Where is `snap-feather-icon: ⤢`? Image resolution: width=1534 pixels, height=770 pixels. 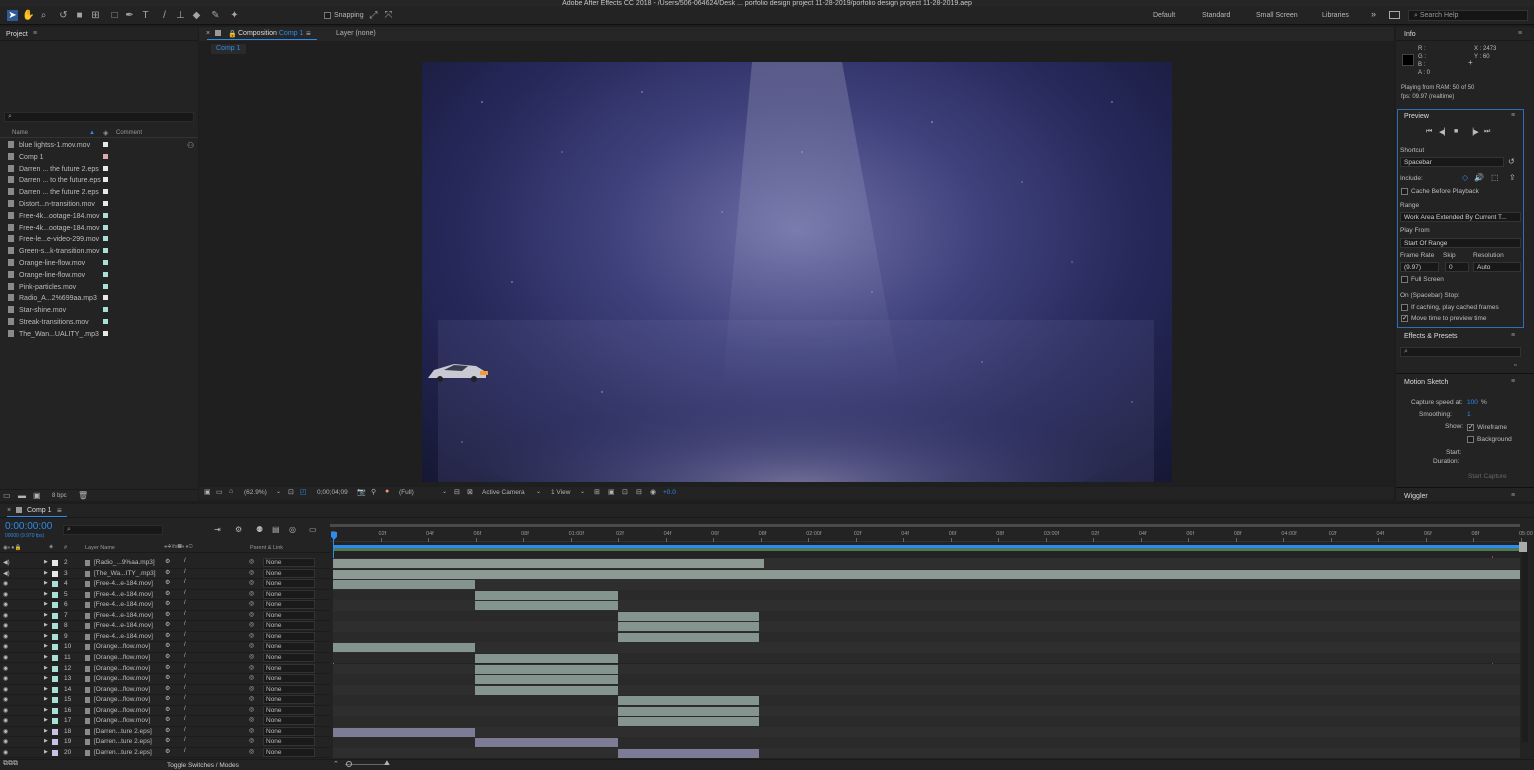
snap-feather-icon: ⤢ is located at coordinates (373, 15).